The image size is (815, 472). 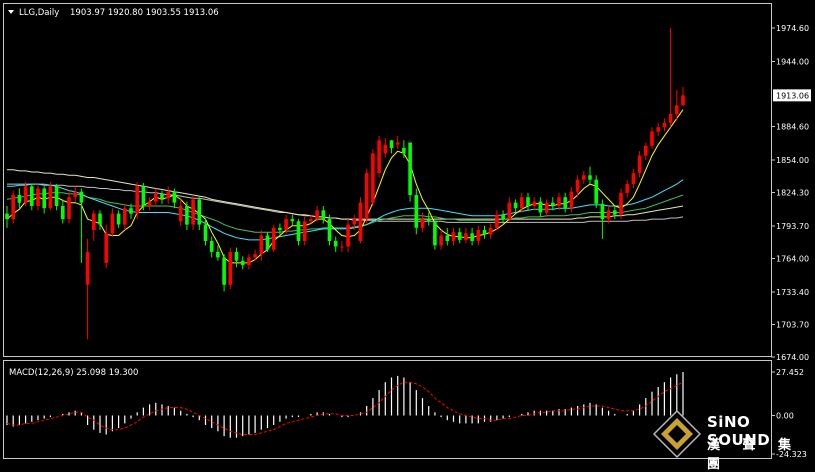 I want to click on symbol-label: LLG,Daily, so click(x=39, y=13).